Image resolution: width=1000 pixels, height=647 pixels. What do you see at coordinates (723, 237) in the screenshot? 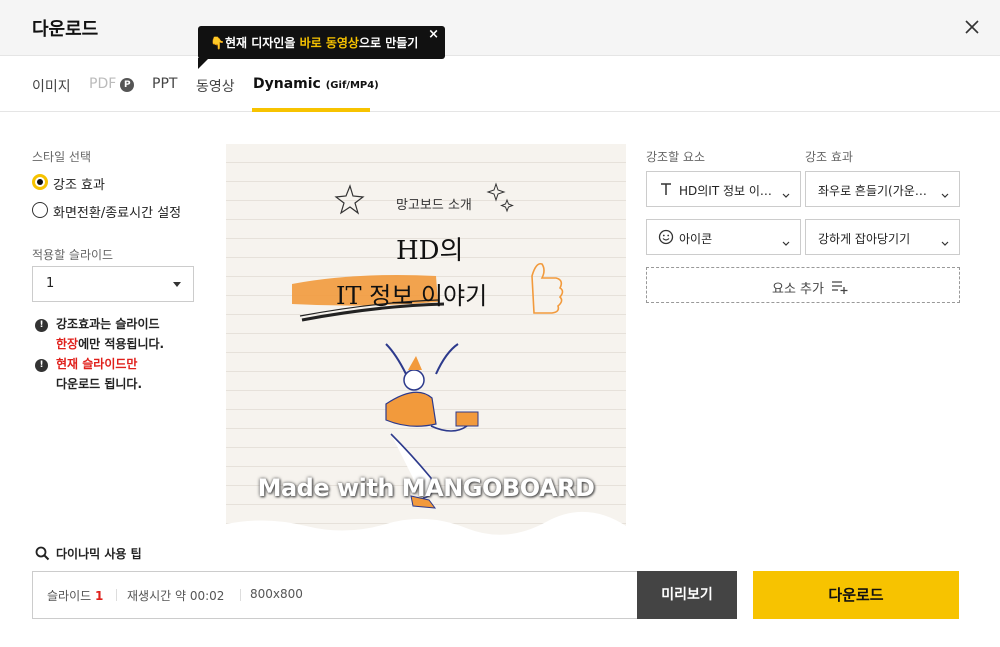
I see `element-select-2: 아이콘` at bounding box center [723, 237].